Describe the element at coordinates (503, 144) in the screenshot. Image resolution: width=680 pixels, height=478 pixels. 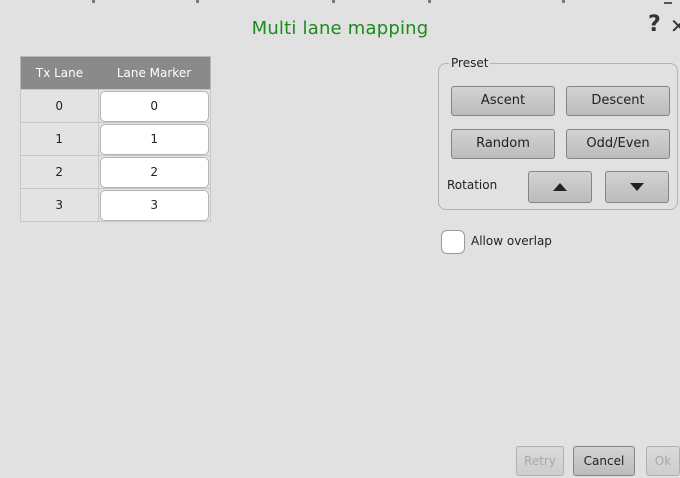
I see `random-button: Random` at that location.